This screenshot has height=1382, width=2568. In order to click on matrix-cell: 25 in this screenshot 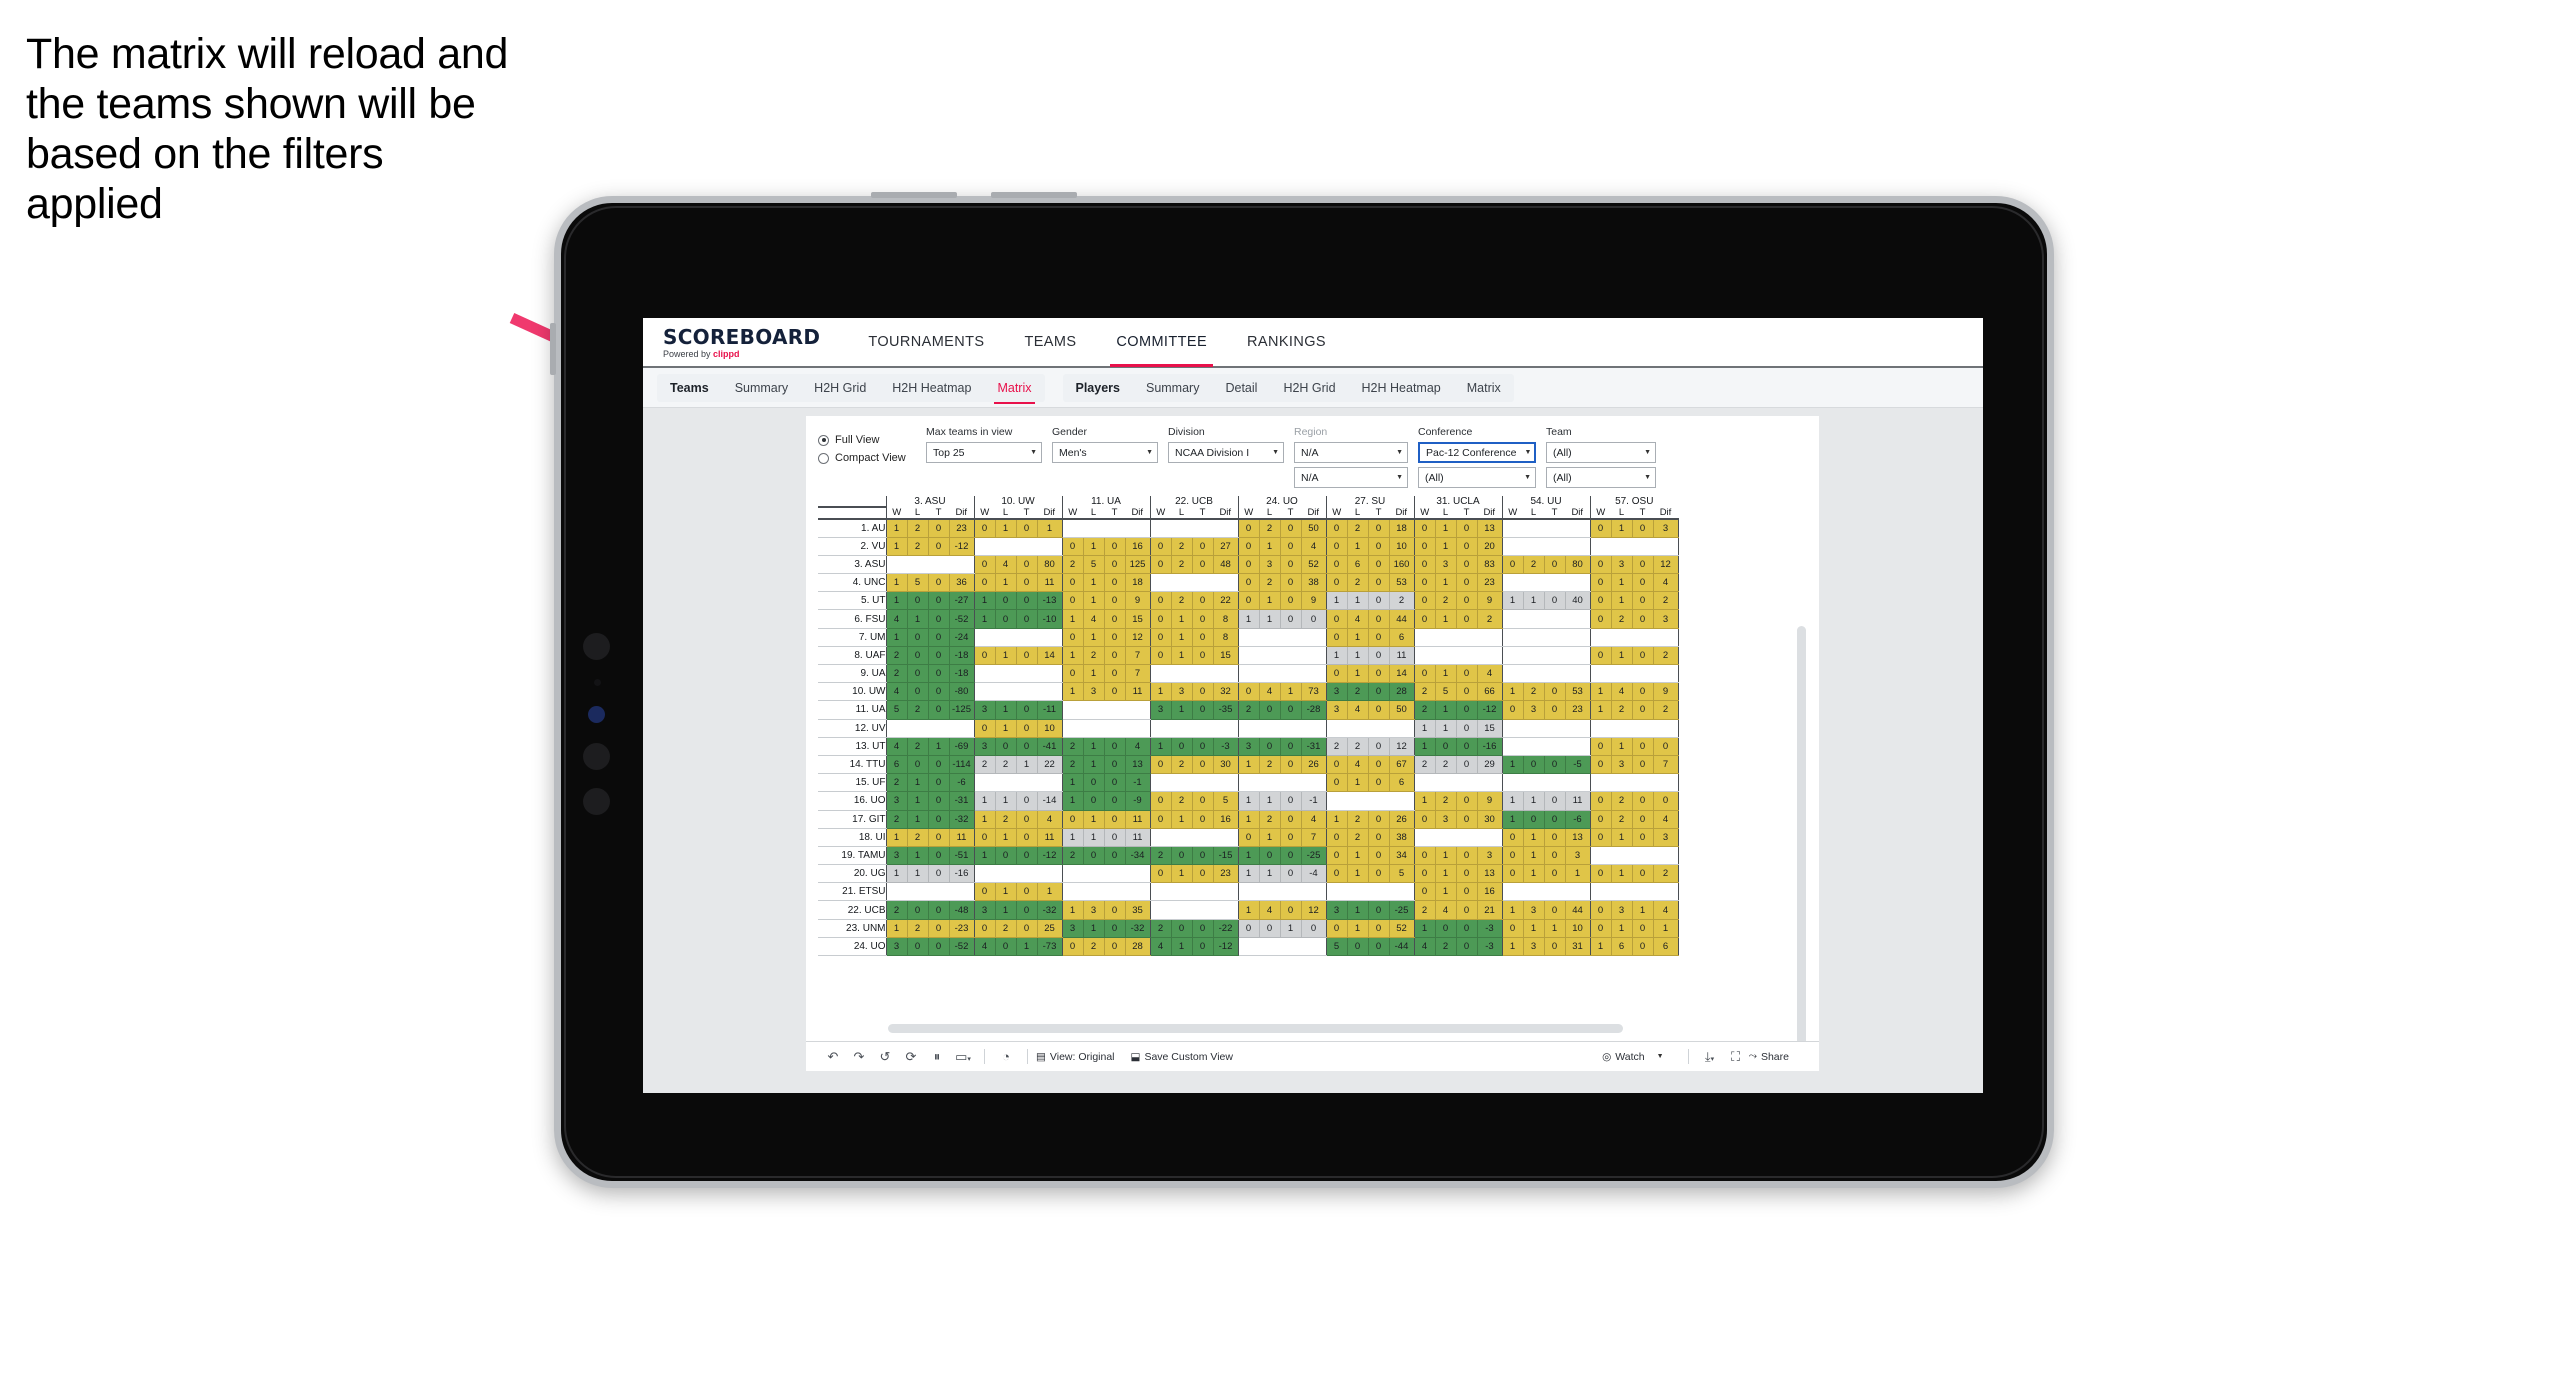, I will do `click(1050, 928)`.